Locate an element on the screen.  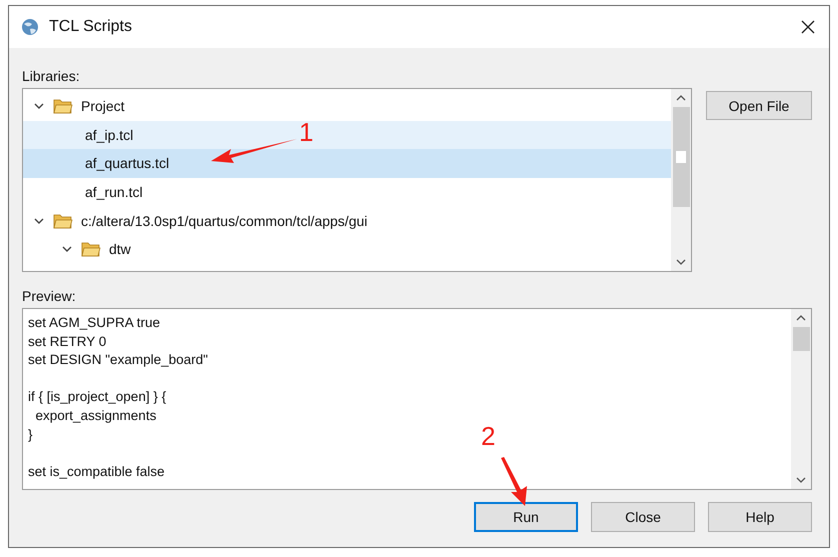
grip-mark is located at coordinates (681, 157).